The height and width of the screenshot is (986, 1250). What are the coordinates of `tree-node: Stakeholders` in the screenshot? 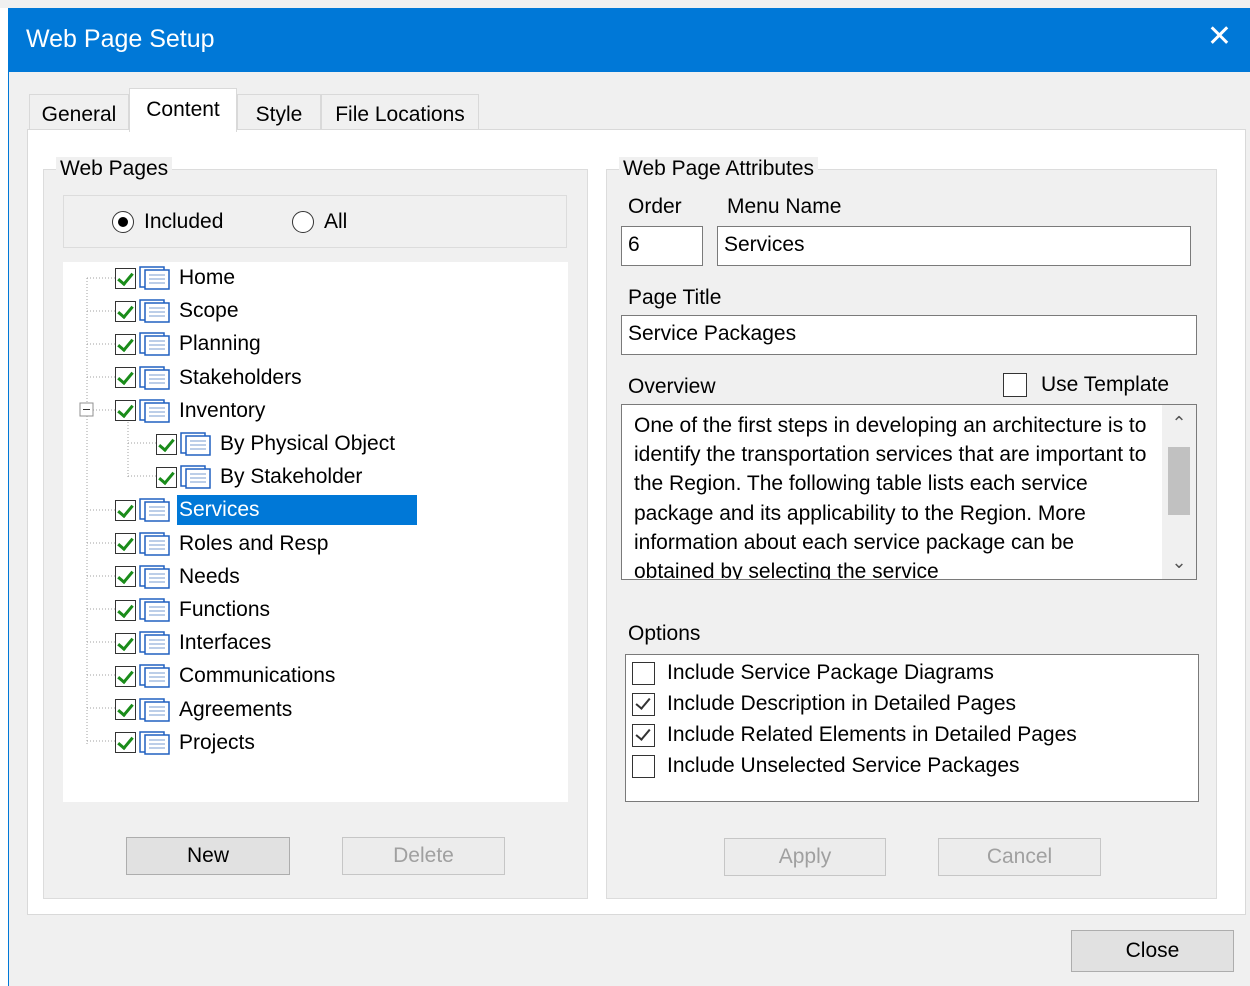 It's located at (211, 378).